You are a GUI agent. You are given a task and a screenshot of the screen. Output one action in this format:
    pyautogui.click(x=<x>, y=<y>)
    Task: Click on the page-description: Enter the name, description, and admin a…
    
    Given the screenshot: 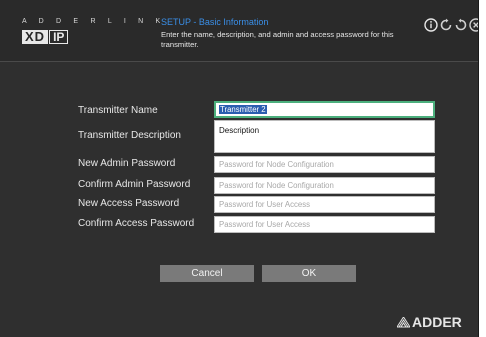 What is the action you would take?
    pyautogui.click(x=277, y=39)
    